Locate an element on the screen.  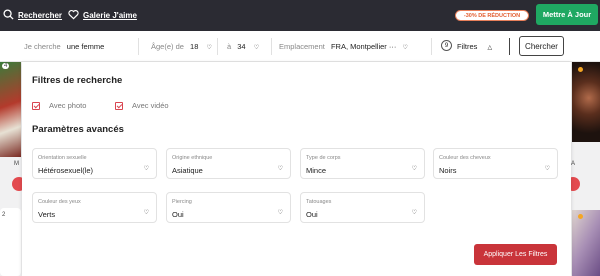
field-value: Asiatique is located at coordinates (187, 170).